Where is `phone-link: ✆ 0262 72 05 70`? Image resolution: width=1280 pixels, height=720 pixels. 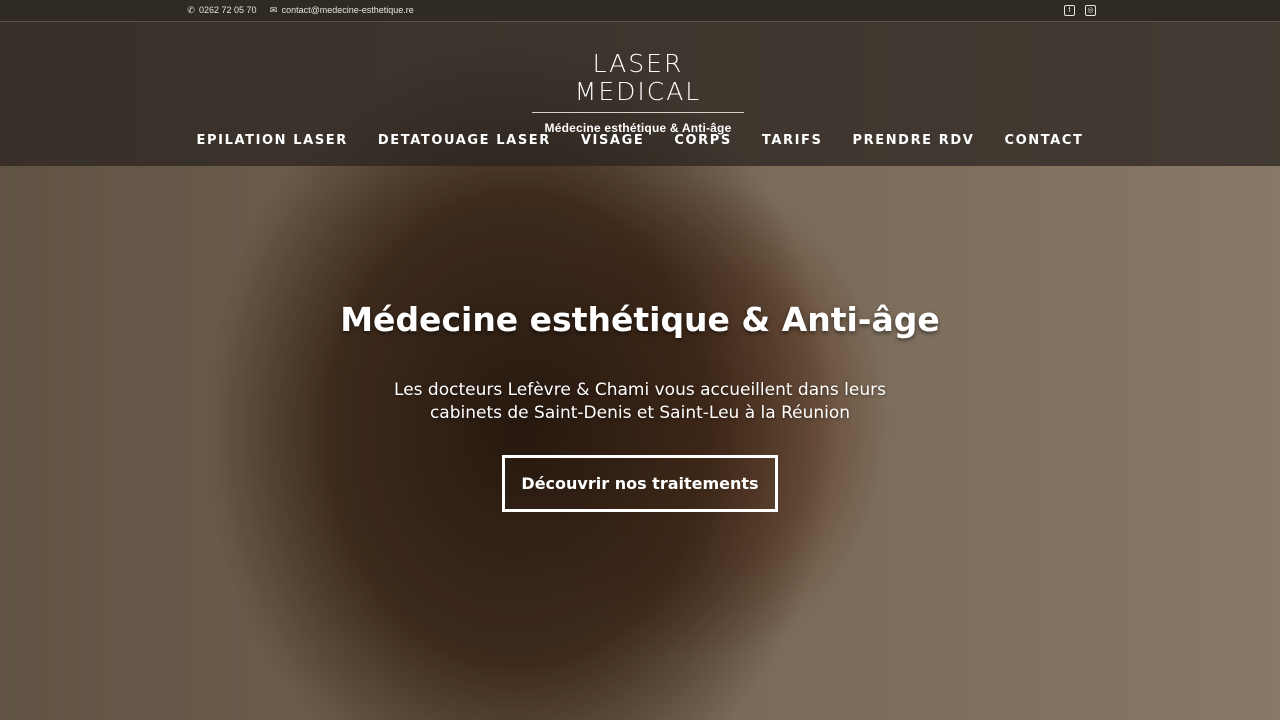 phone-link: ✆ 0262 72 05 70 is located at coordinates (221, 10).